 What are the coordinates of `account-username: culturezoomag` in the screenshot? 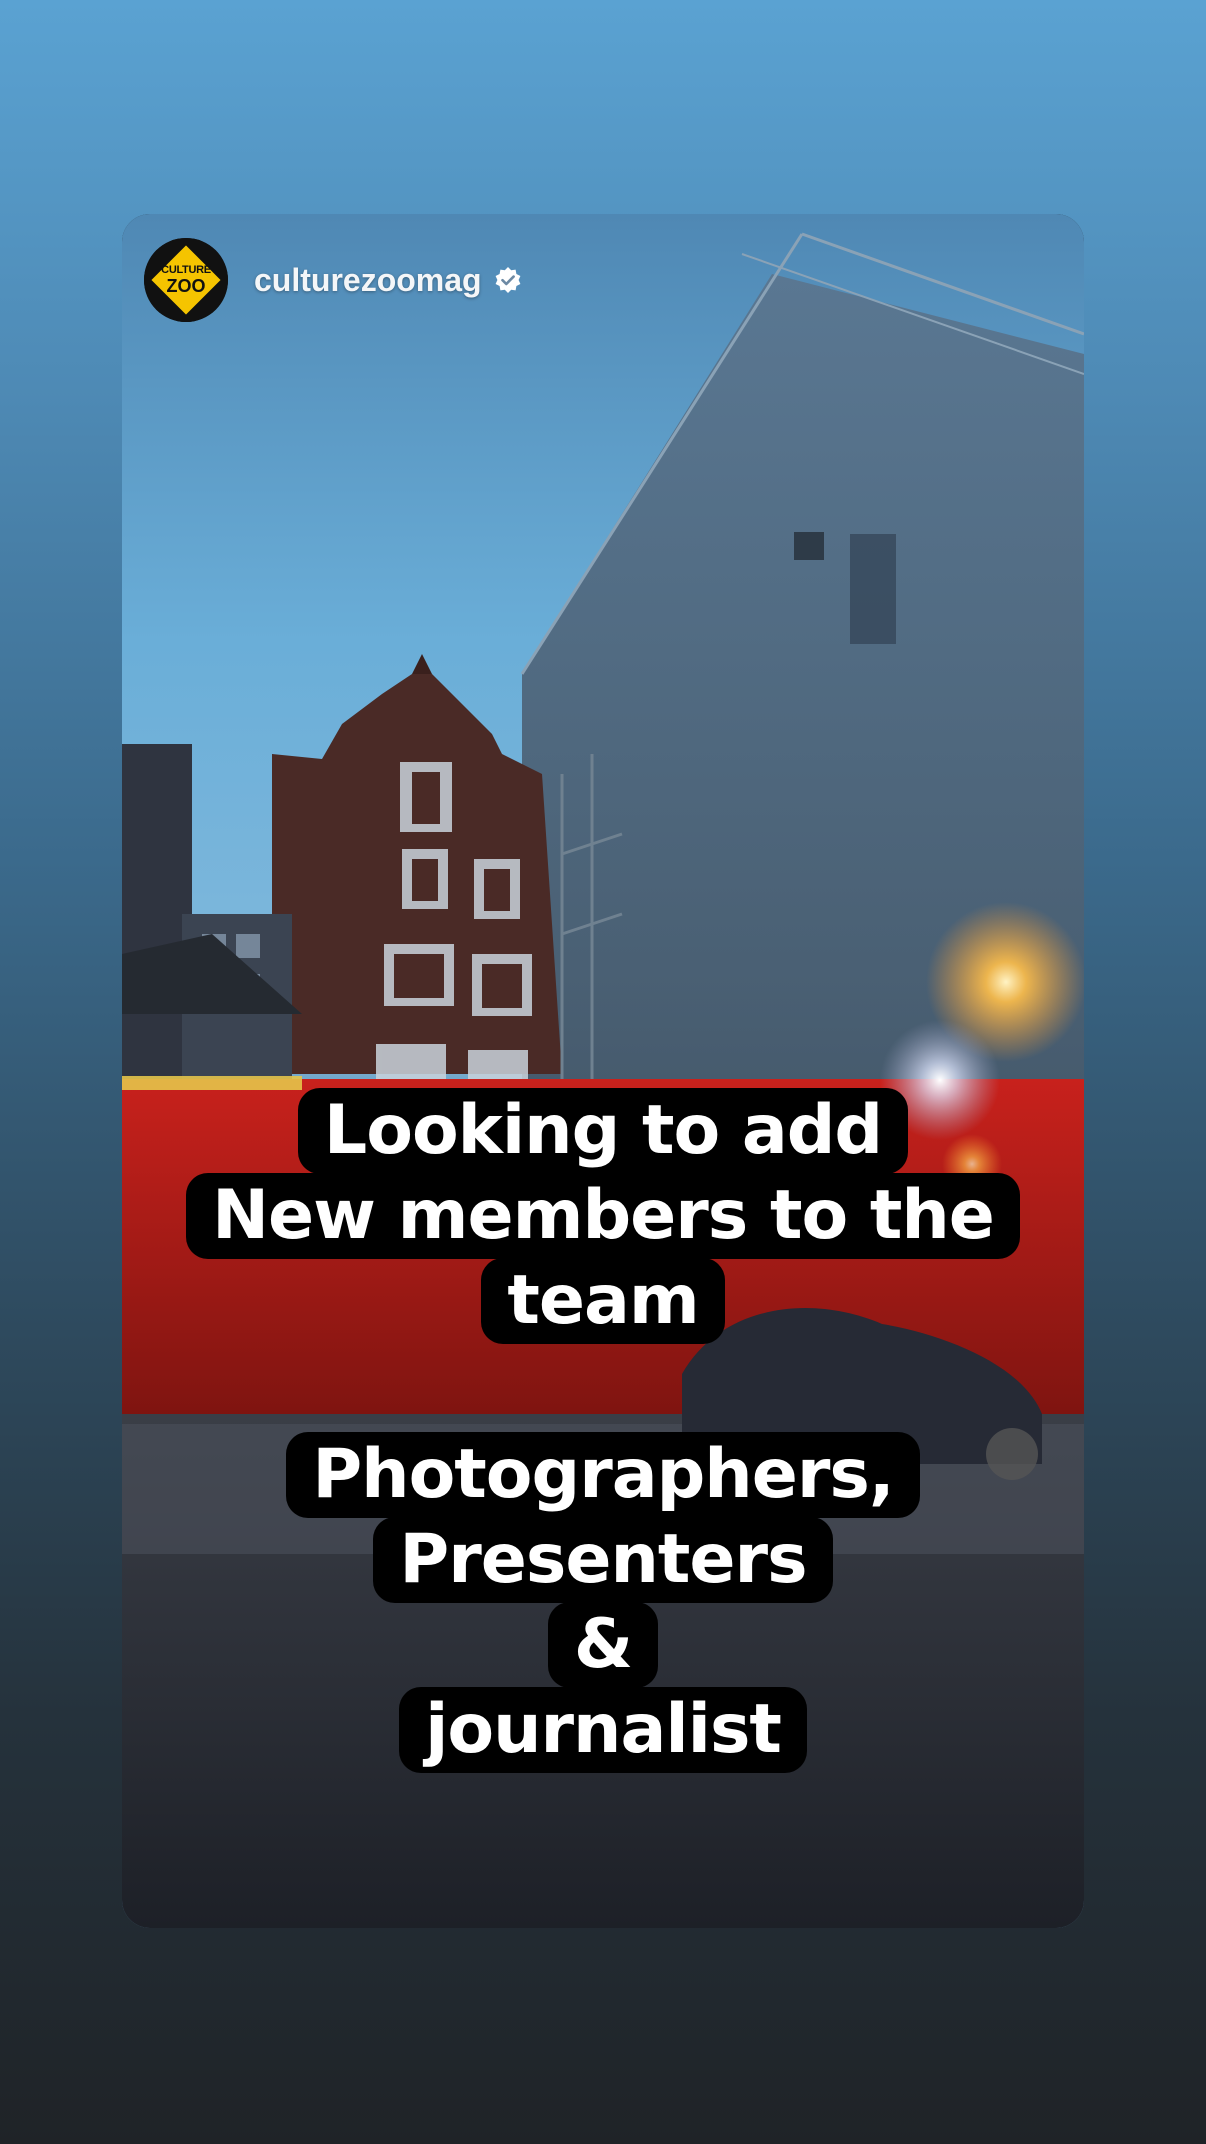 It's located at (368, 280).